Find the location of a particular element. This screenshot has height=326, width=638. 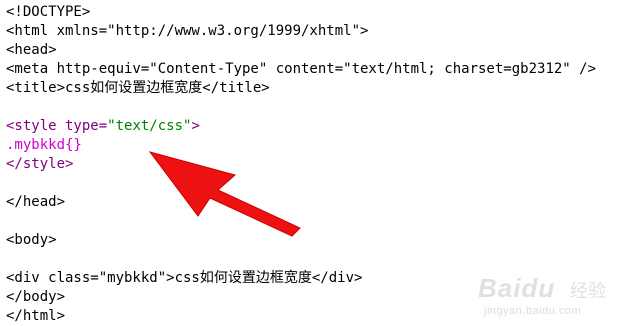

code-token: </body> is located at coordinates (36, 297).